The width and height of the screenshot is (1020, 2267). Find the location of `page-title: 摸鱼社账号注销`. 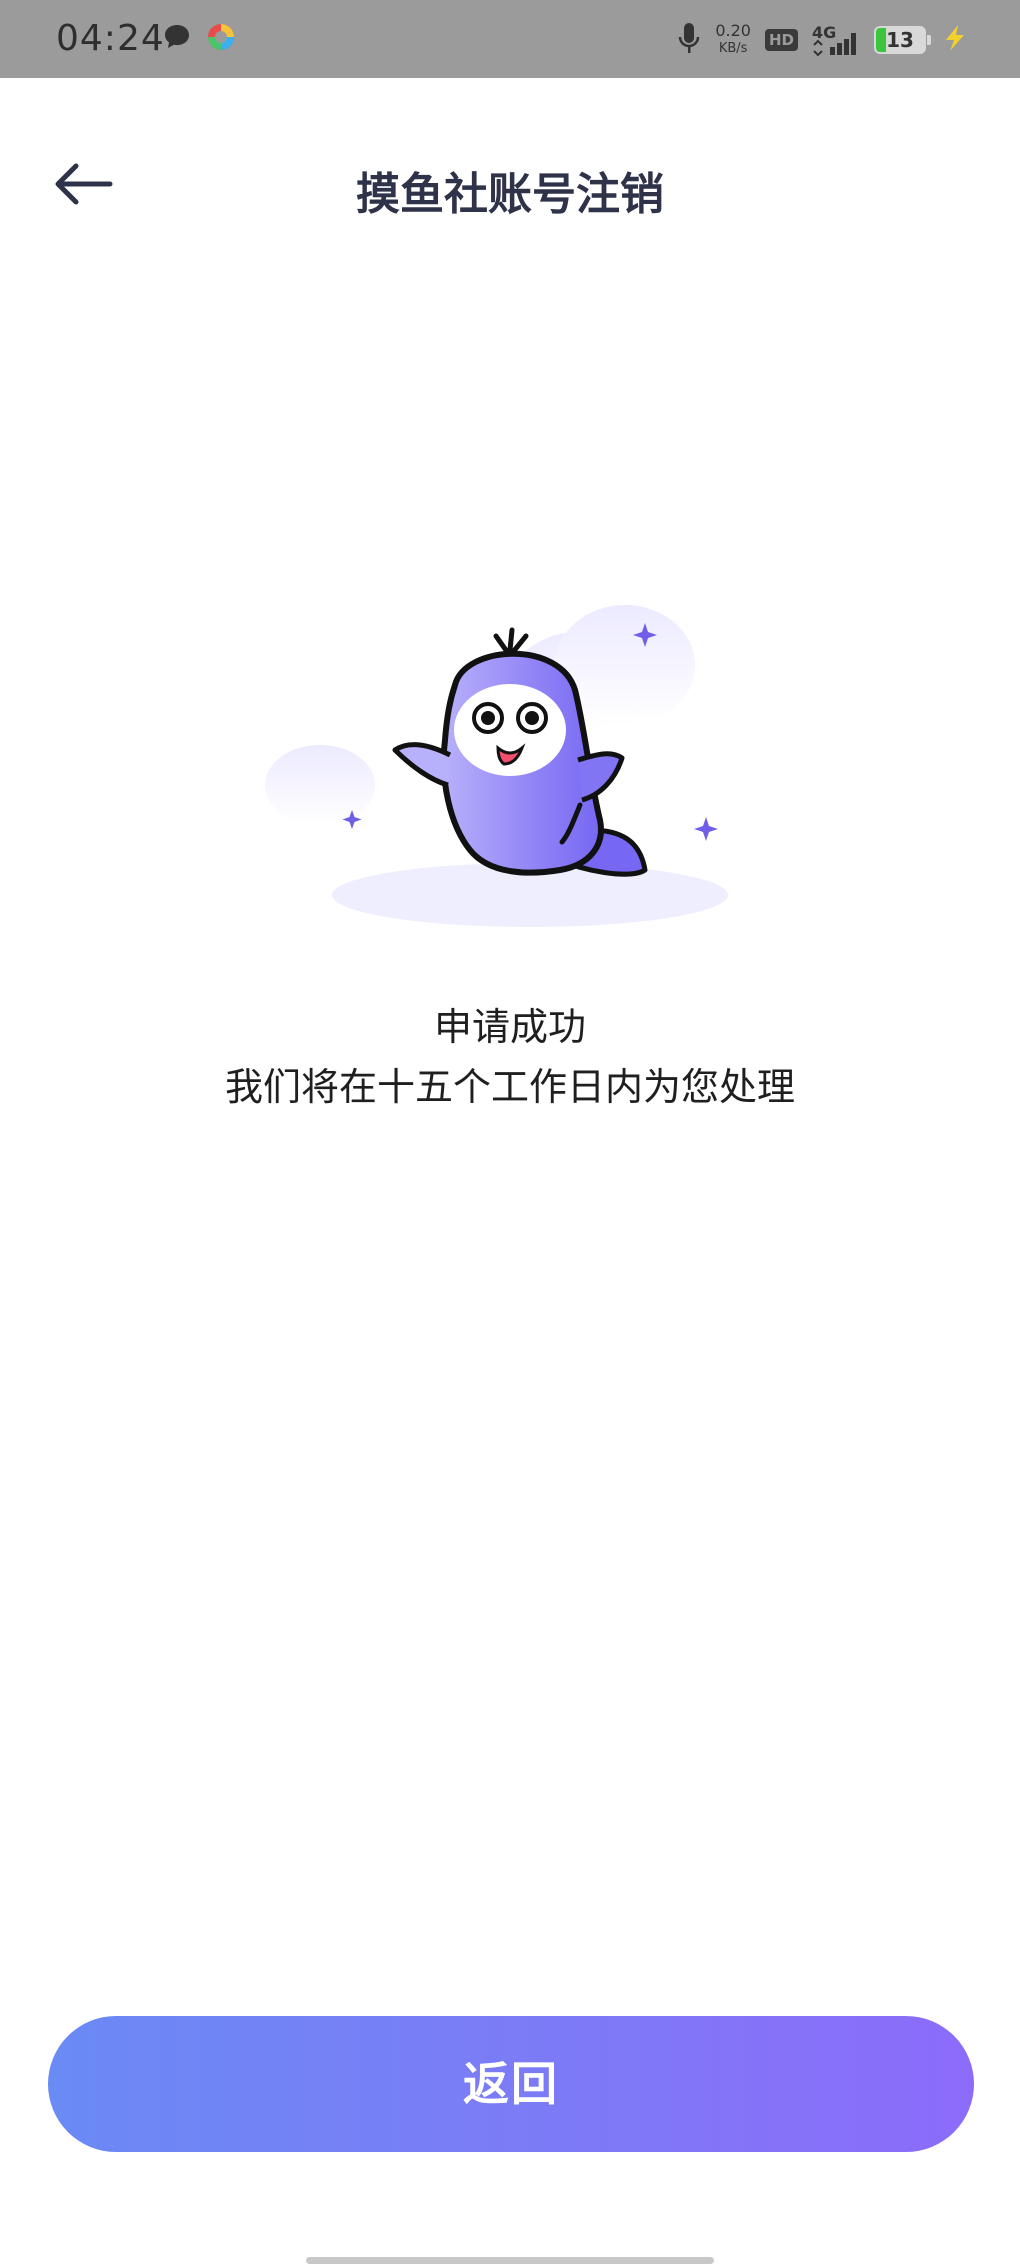

page-title: 摸鱼社账号注销 is located at coordinates (510, 194).